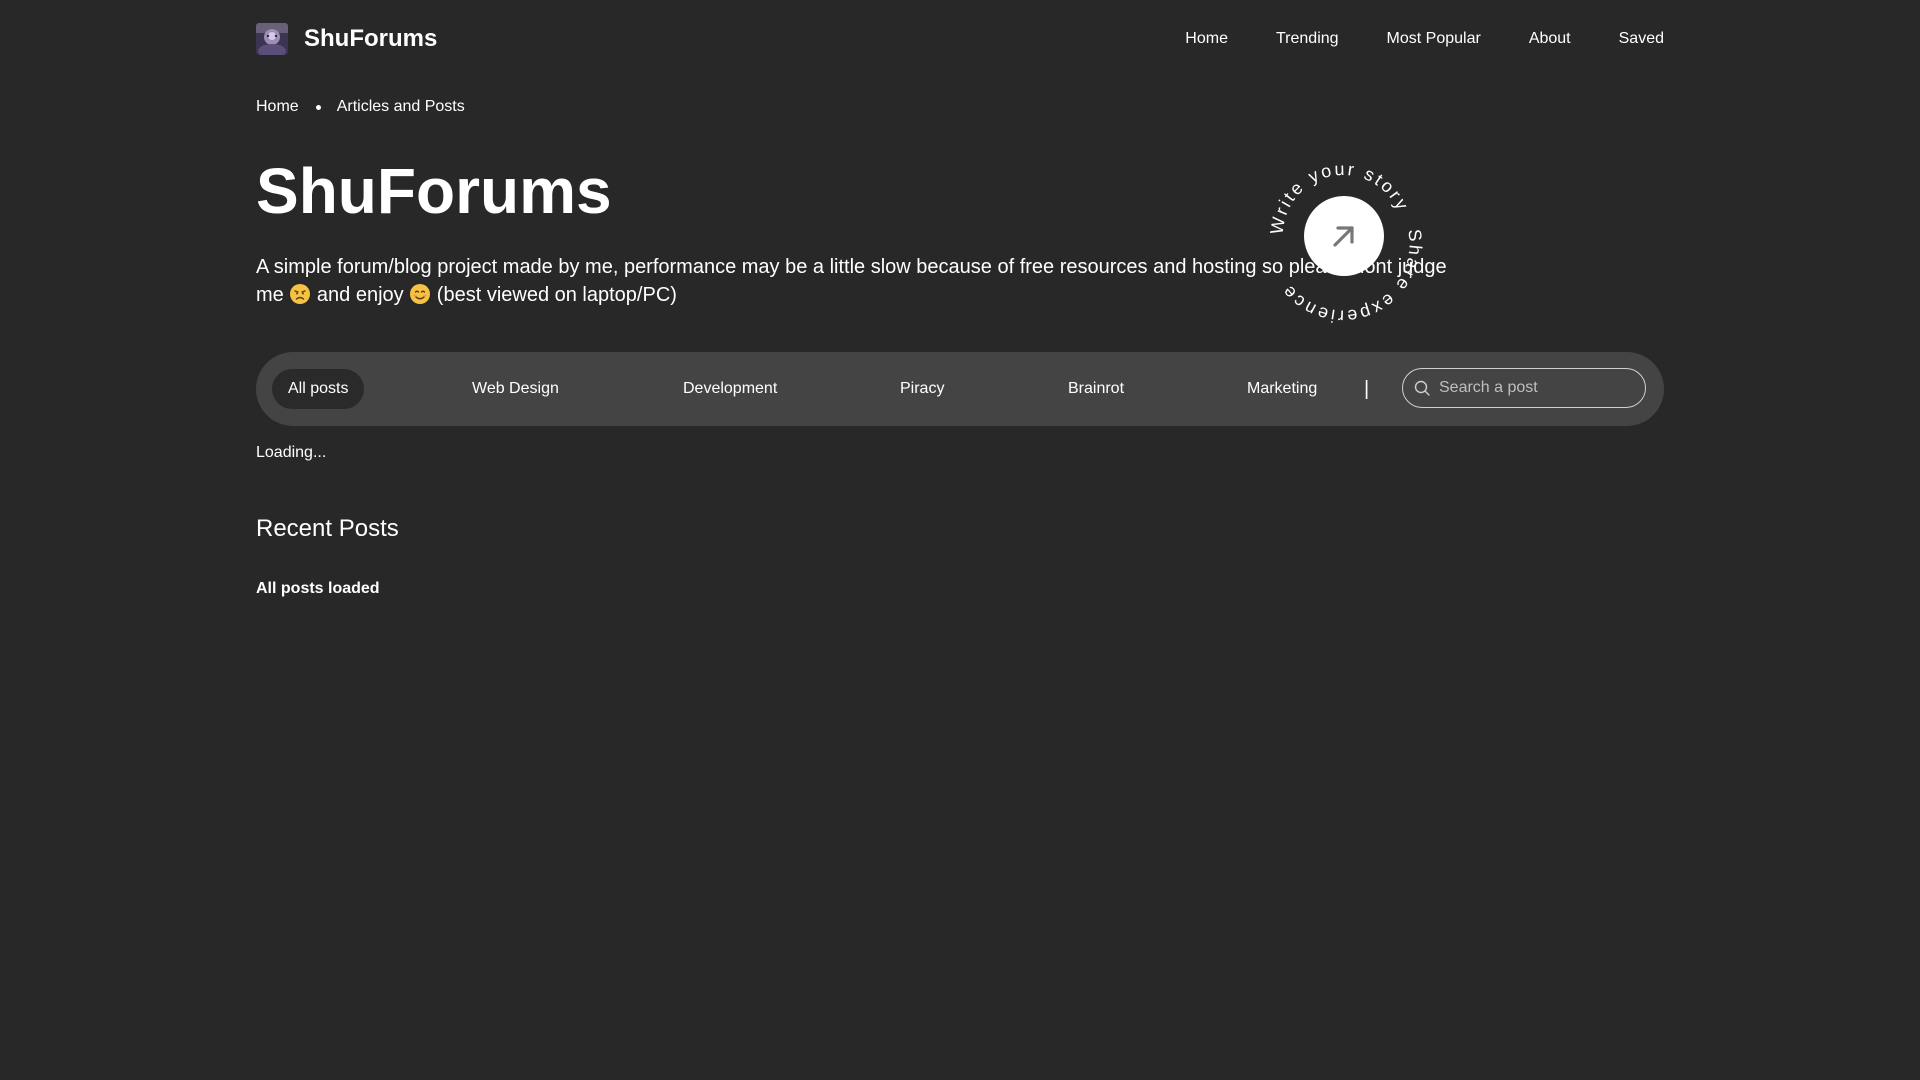 This screenshot has height=1080, width=1920. I want to click on smiling-face-icon, so click(420, 294).